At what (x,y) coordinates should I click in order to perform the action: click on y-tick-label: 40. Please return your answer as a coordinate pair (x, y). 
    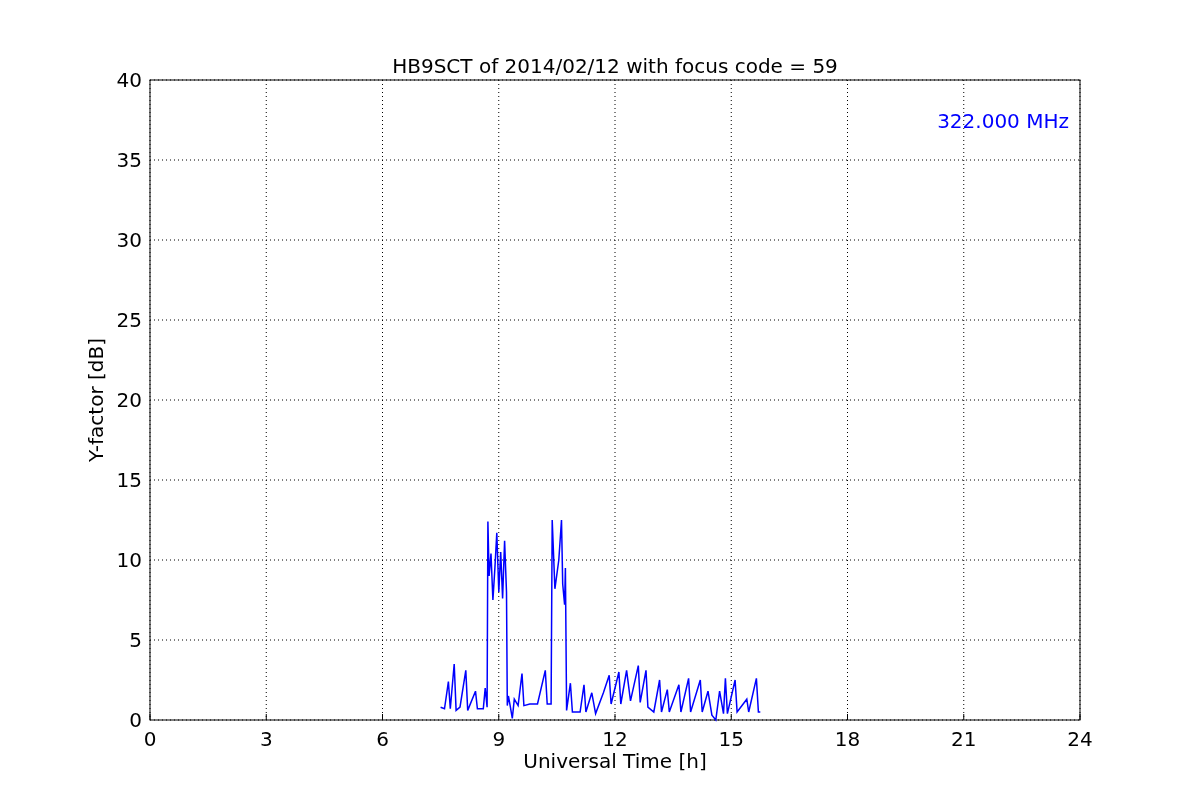
    Looking at the image, I should click on (129, 80).